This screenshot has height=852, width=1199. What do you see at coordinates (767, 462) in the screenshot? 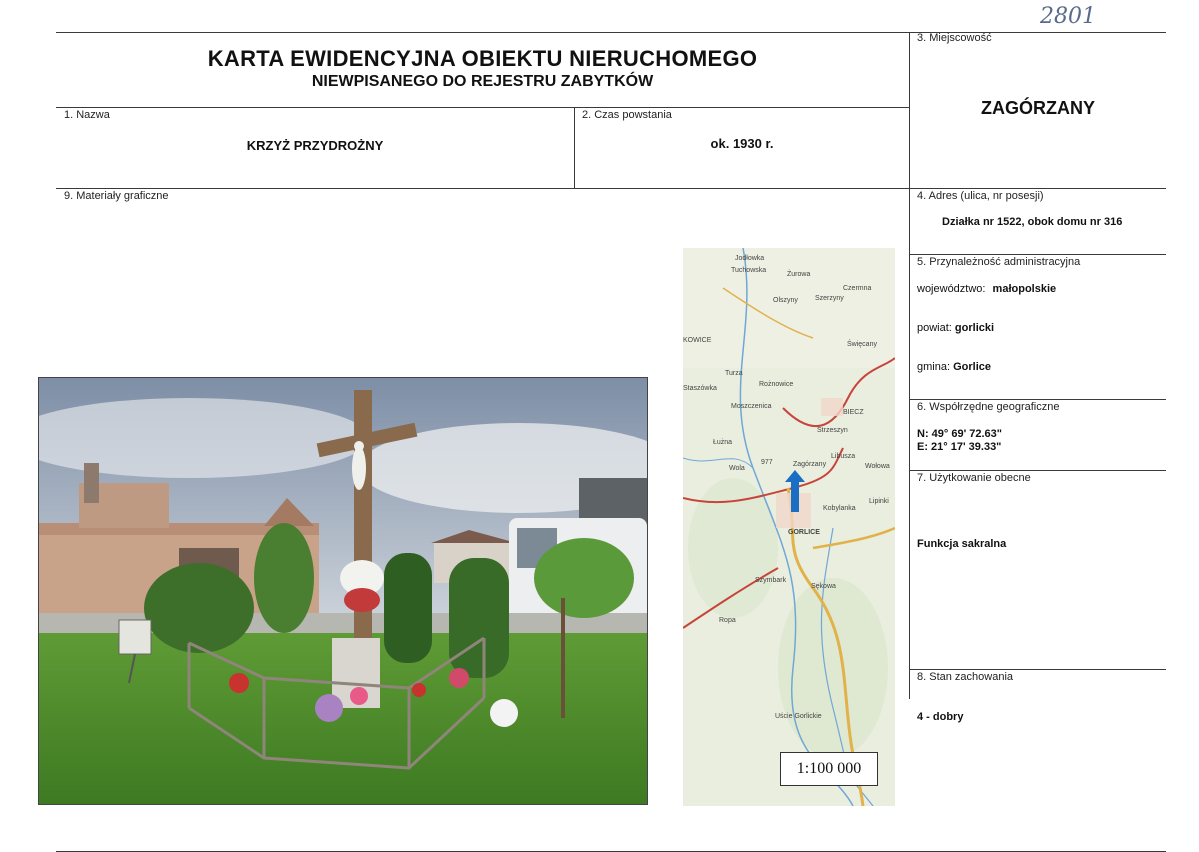
I see `map-road-number: 977` at bounding box center [767, 462].